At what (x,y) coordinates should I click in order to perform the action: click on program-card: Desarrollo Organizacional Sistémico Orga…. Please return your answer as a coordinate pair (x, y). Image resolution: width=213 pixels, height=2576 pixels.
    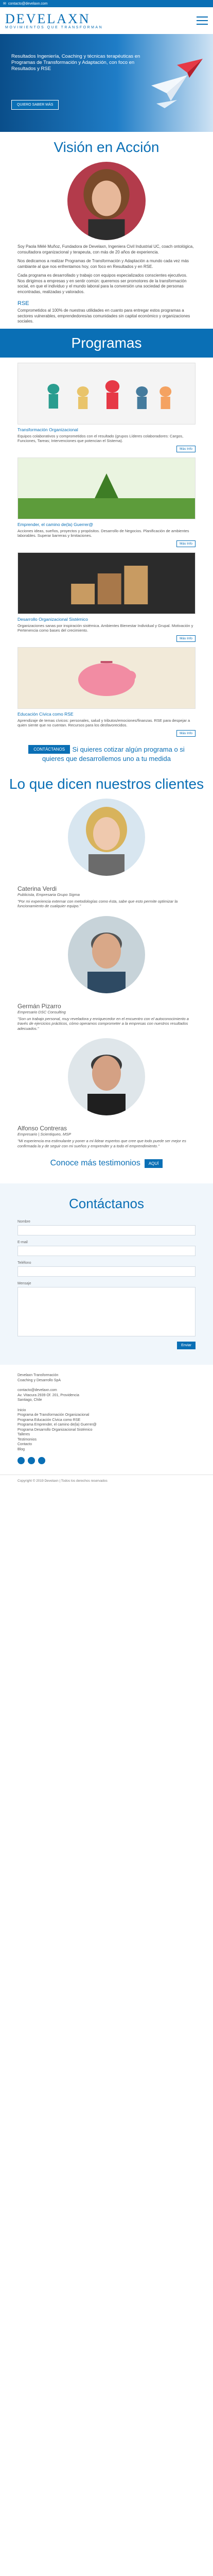
    Looking at the image, I should click on (106, 597).